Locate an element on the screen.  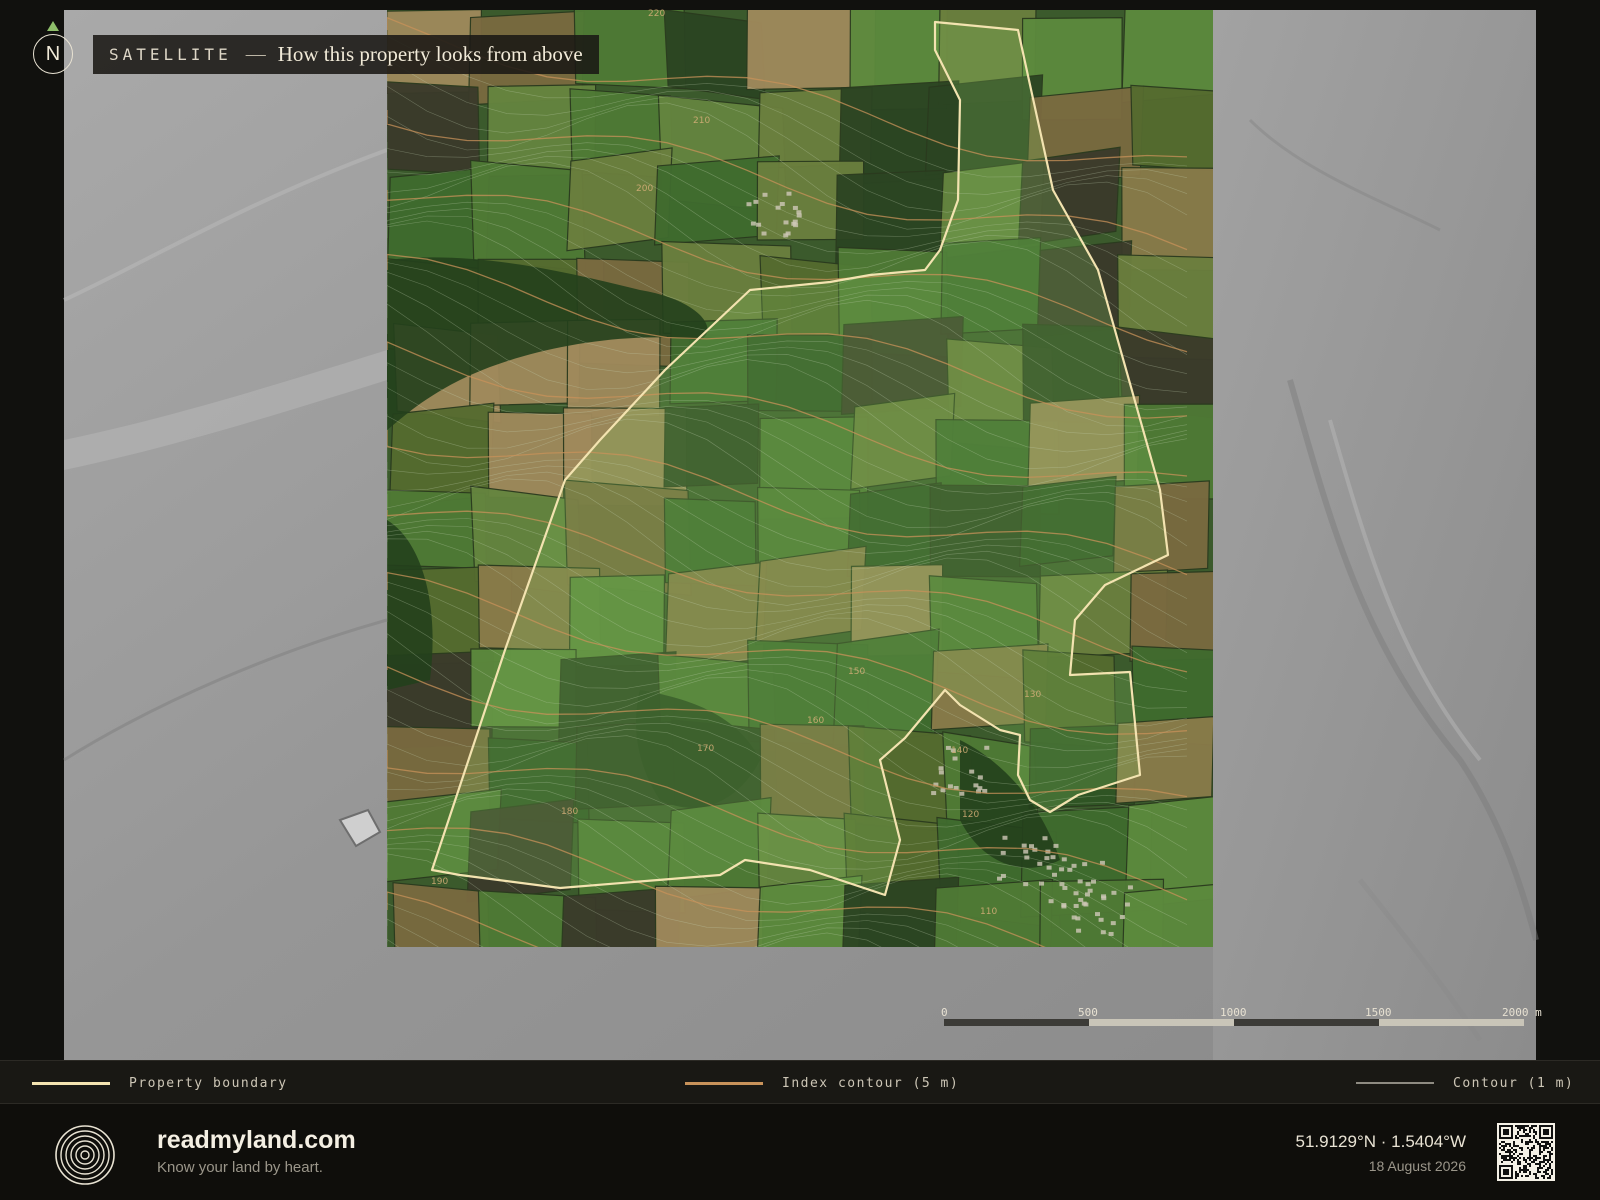
contour-label: 190 is located at coordinates (439, 882).